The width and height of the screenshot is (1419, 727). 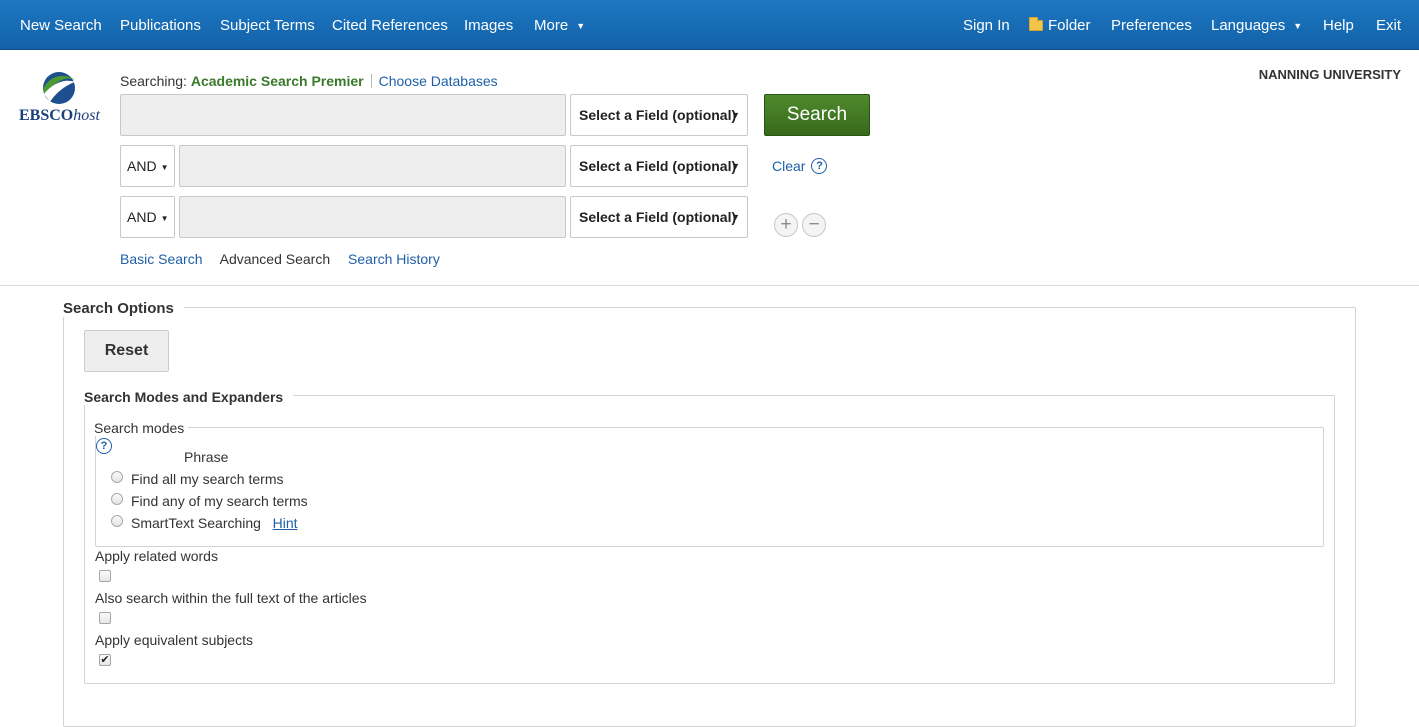 What do you see at coordinates (46, 115) in the screenshot?
I see `logo-ebsco: EBSCO` at bounding box center [46, 115].